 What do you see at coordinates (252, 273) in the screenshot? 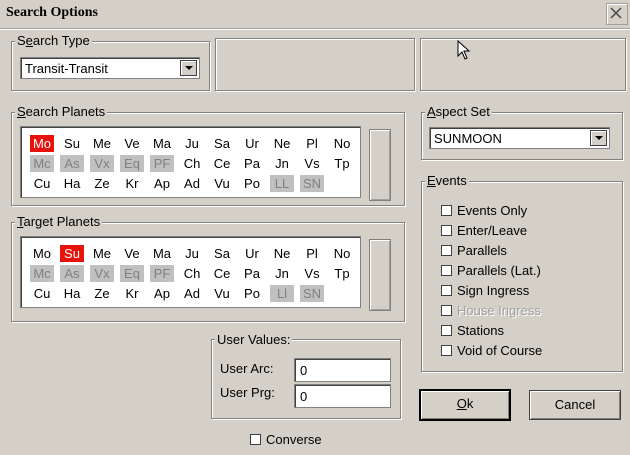
I see `target-planets-cell-pa: Pa` at bounding box center [252, 273].